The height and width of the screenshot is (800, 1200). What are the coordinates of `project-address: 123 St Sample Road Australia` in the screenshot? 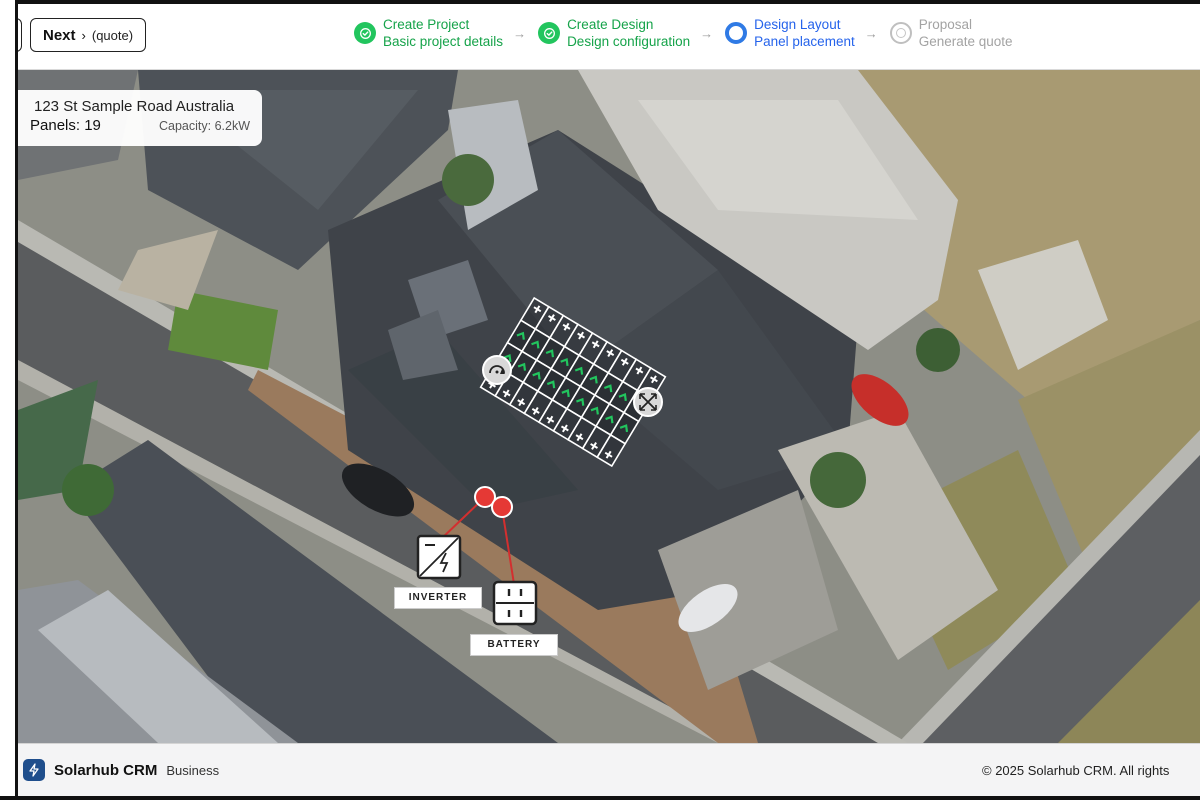 It's located at (134, 106).